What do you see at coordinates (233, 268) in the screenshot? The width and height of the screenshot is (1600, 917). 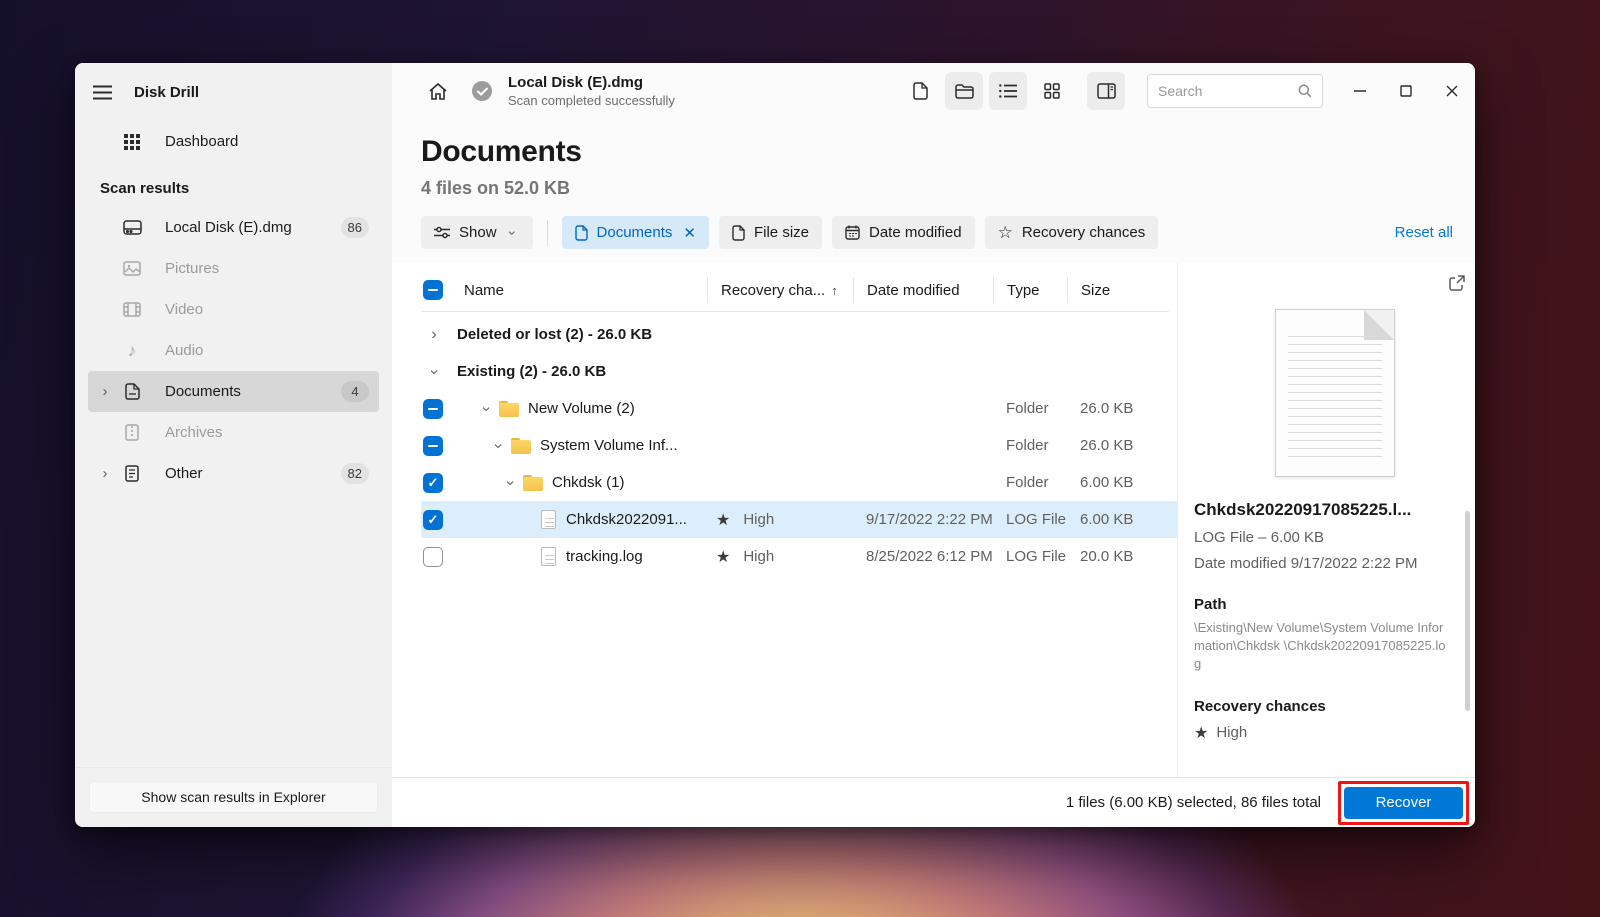 I see `sidebar-item-pictures: Pictures` at bounding box center [233, 268].